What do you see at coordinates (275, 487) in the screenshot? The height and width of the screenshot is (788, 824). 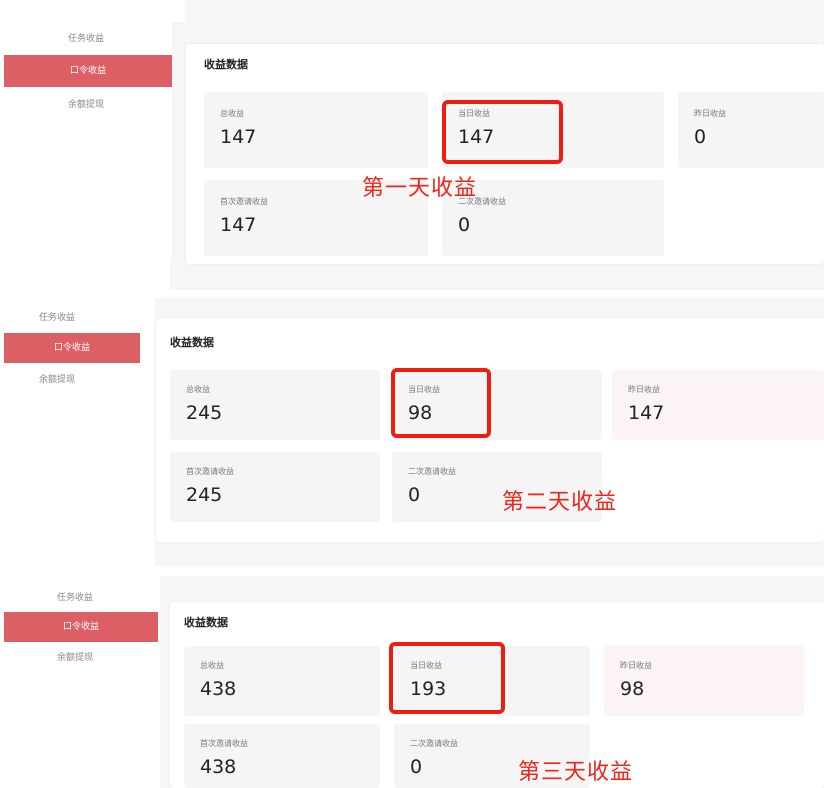 I see `stat-card-first-invite: 首次邀请收益 245` at bounding box center [275, 487].